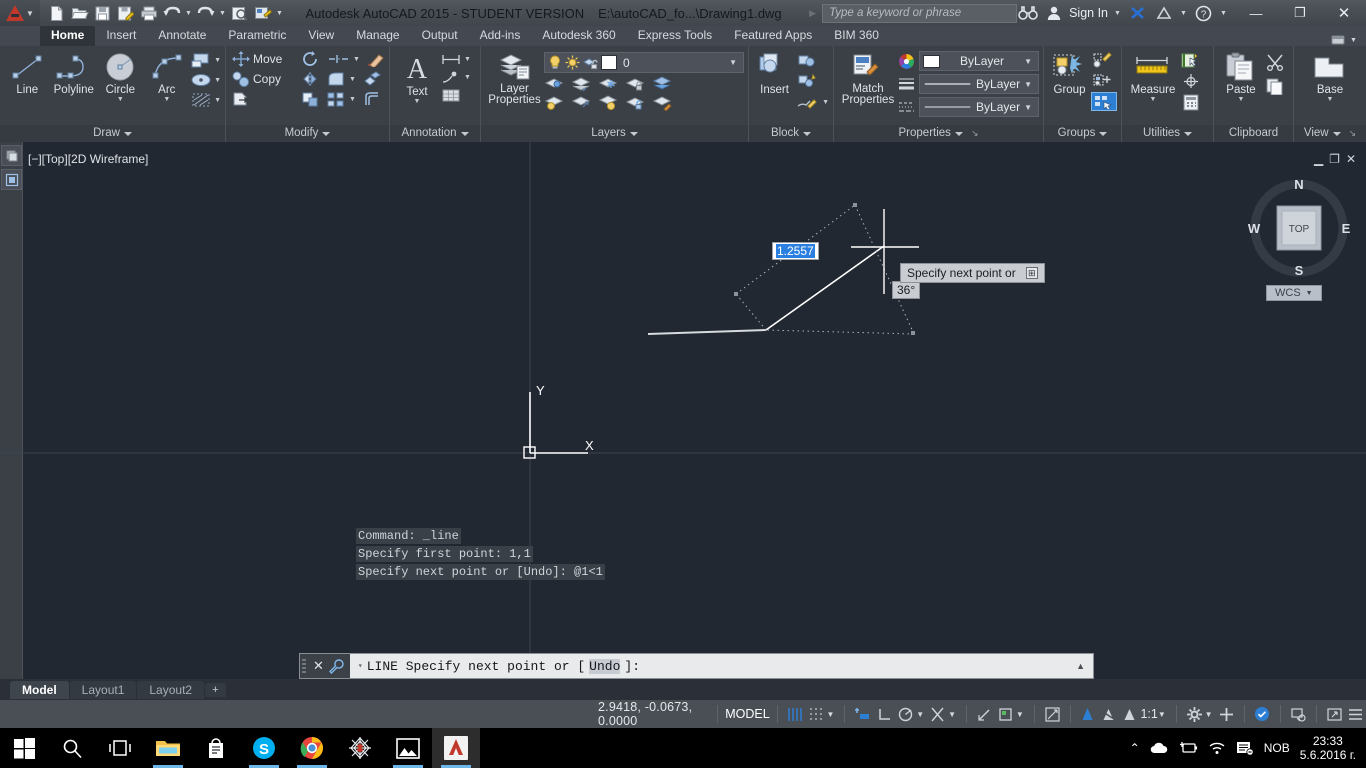 The width and height of the screenshot is (1366, 768). I want to click on ellipse-dropdown-icon: ▼, so click(217, 80).